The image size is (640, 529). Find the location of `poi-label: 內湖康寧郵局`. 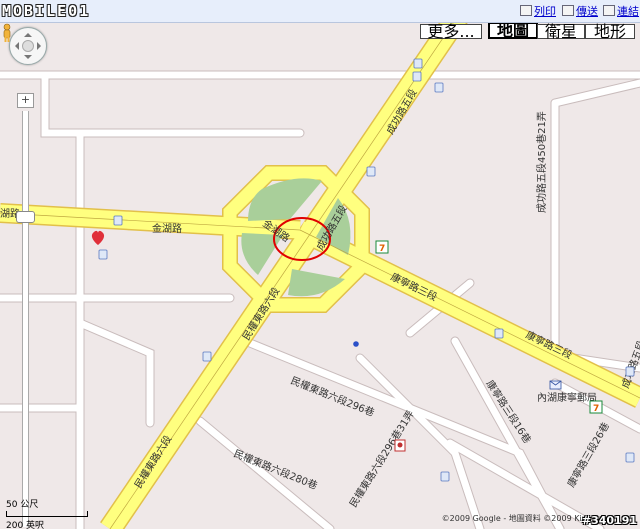

poi-label: 內湖康寧郵局 is located at coordinates (567, 397).